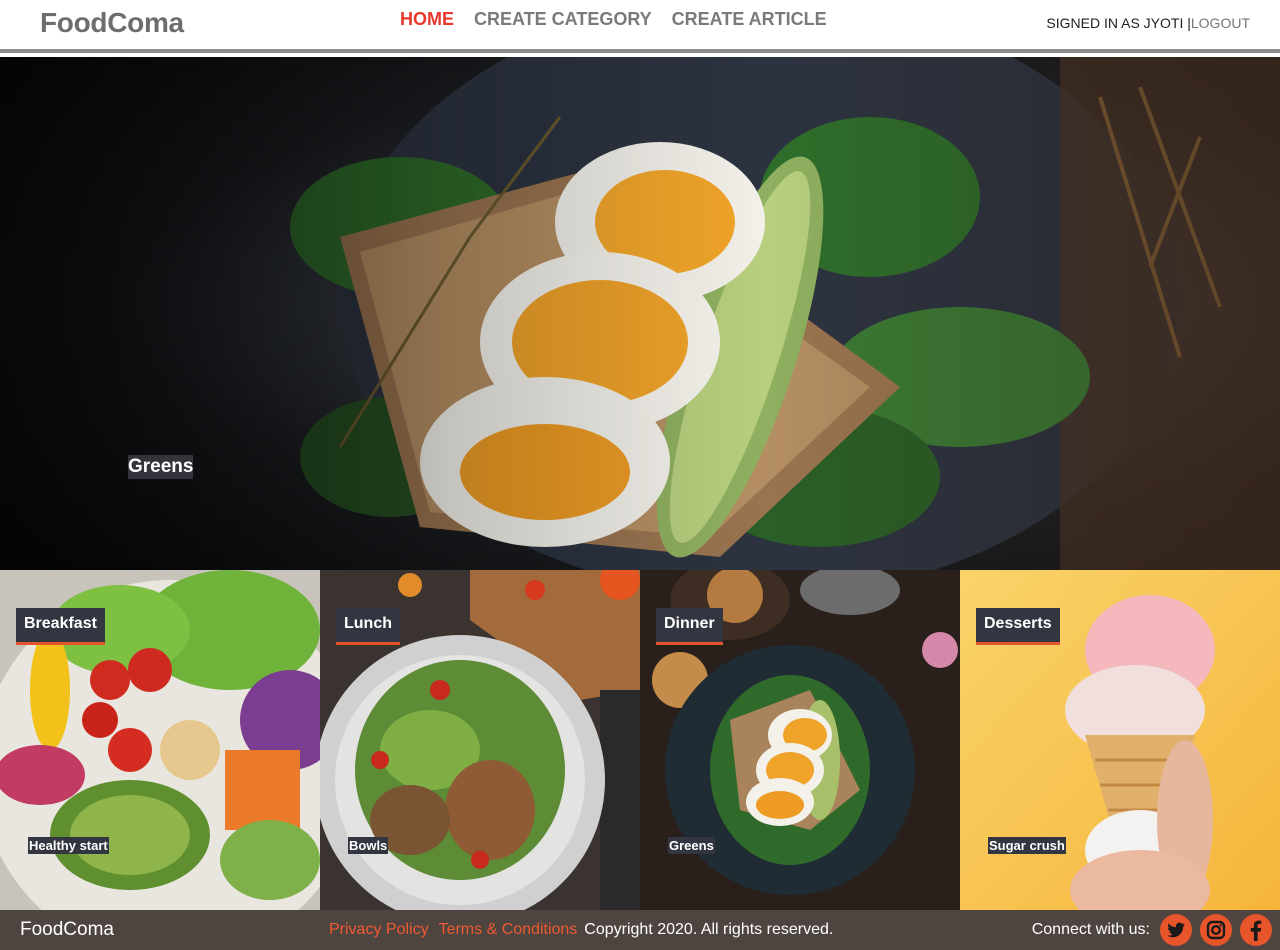 This screenshot has width=1280, height=950. What do you see at coordinates (379, 930) in the screenshot?
I see `privacy-policy-link: Privacy Policy` at bounding box center [379, 930].